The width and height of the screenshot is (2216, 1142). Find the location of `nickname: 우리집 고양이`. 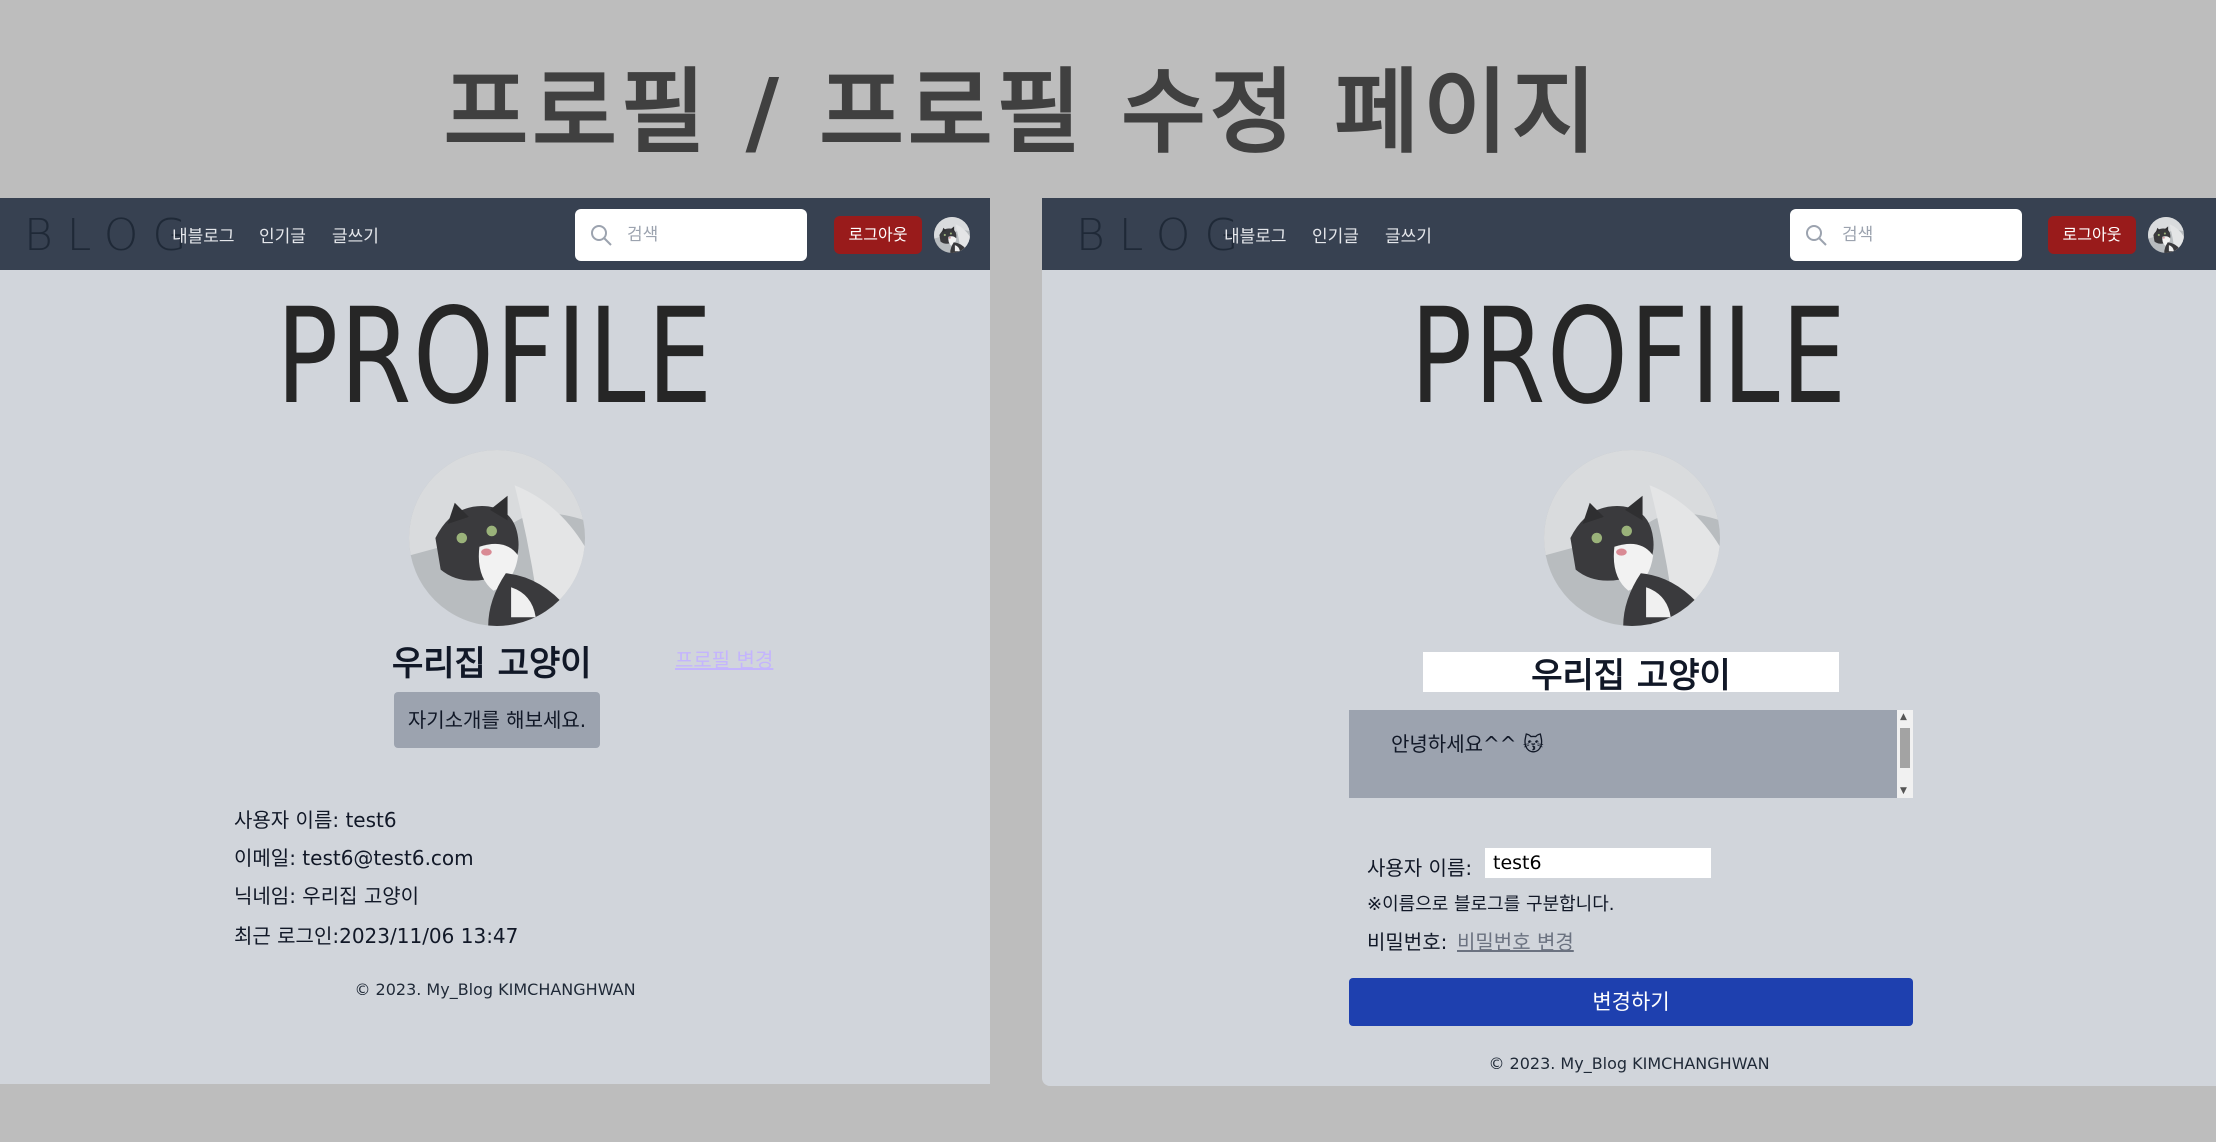

nickname: 우리집 고양이 is located at coordinates (492, 664).